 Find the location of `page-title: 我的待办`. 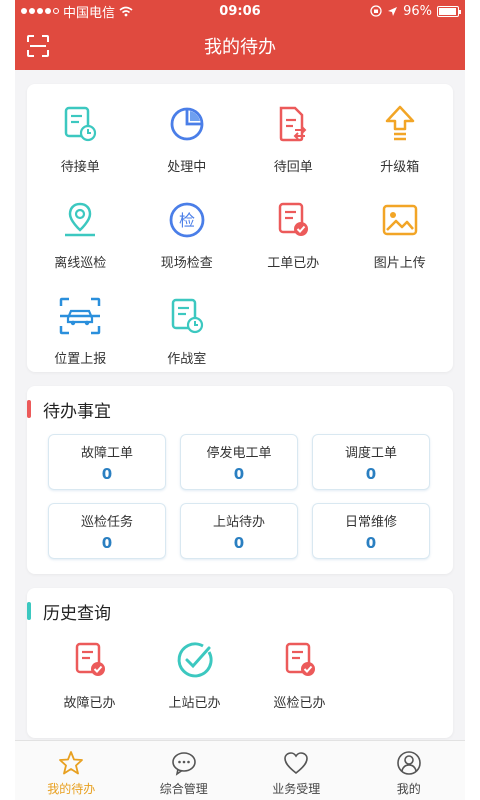

page-title: 我的待办 is located at coordinates (240, 47).